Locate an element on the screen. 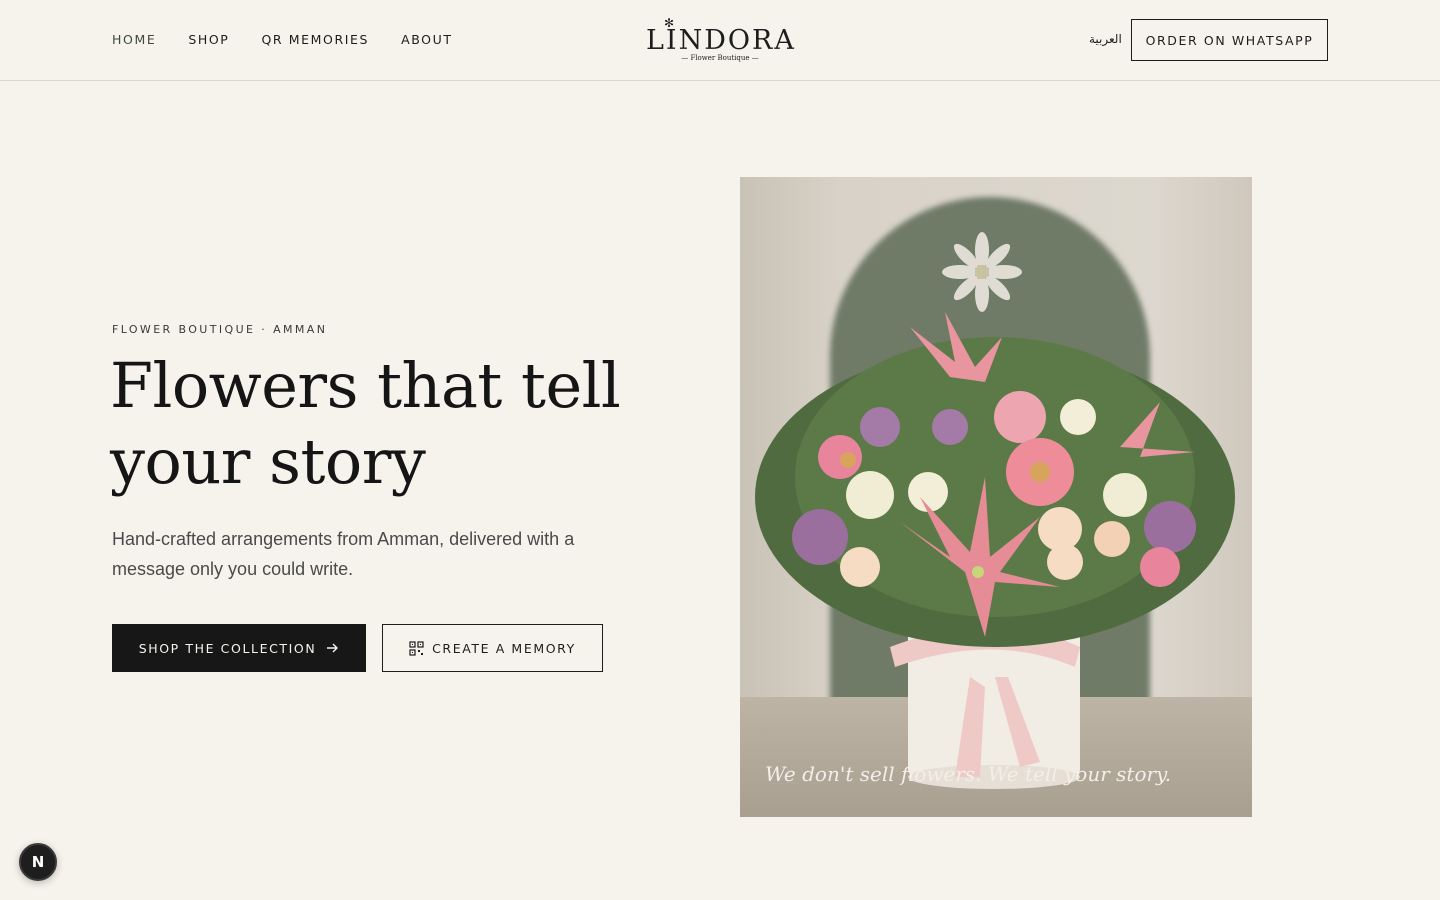 Image resolution: width=1440 pixels, height=900 pixels. shop-collection-button: SHOP THE COLLECTION is located at coordinates (239, 648).